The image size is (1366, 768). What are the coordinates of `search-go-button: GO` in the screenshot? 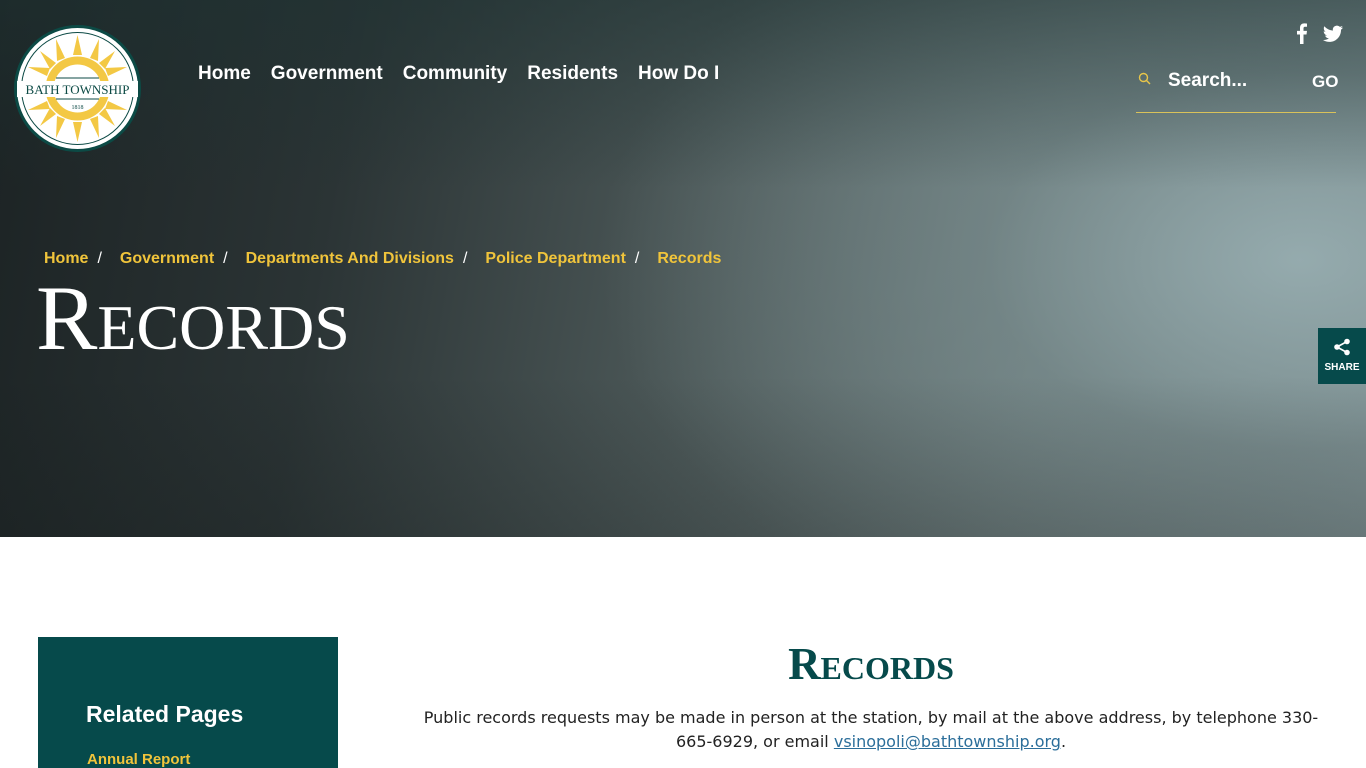 It's located at (1325, 82).